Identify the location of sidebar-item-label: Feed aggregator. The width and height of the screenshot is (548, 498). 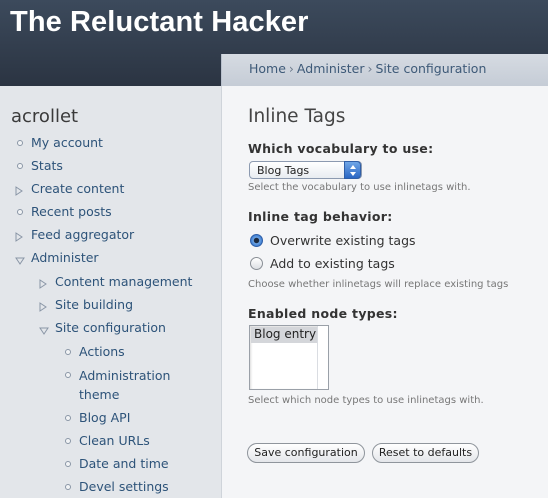
(83, 234).